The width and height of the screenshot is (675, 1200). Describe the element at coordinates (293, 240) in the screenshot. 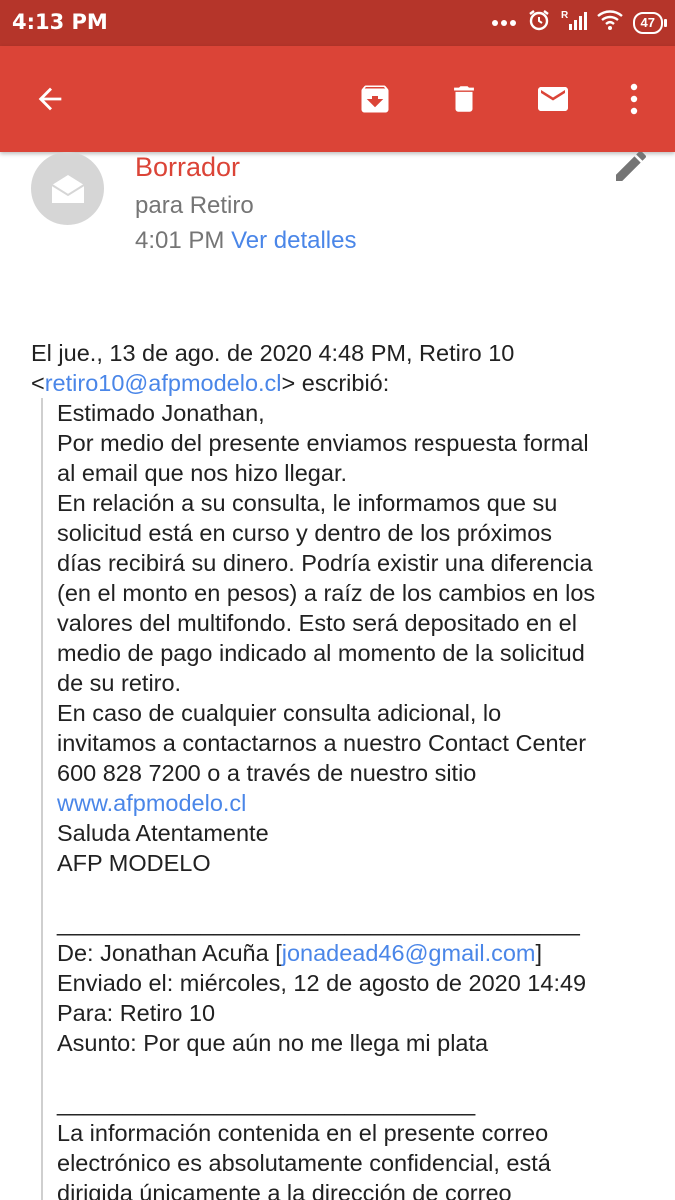

I see `view-details-link: Ver detalles` at that location.